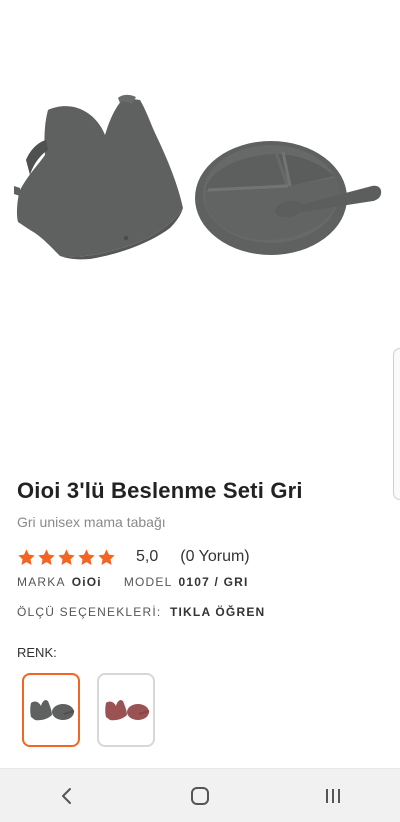  I want to click on size-options-row: ÖLÇÜ SEÇENEKLERİ: TIKLA ÖĞREN, so click(141, 612).